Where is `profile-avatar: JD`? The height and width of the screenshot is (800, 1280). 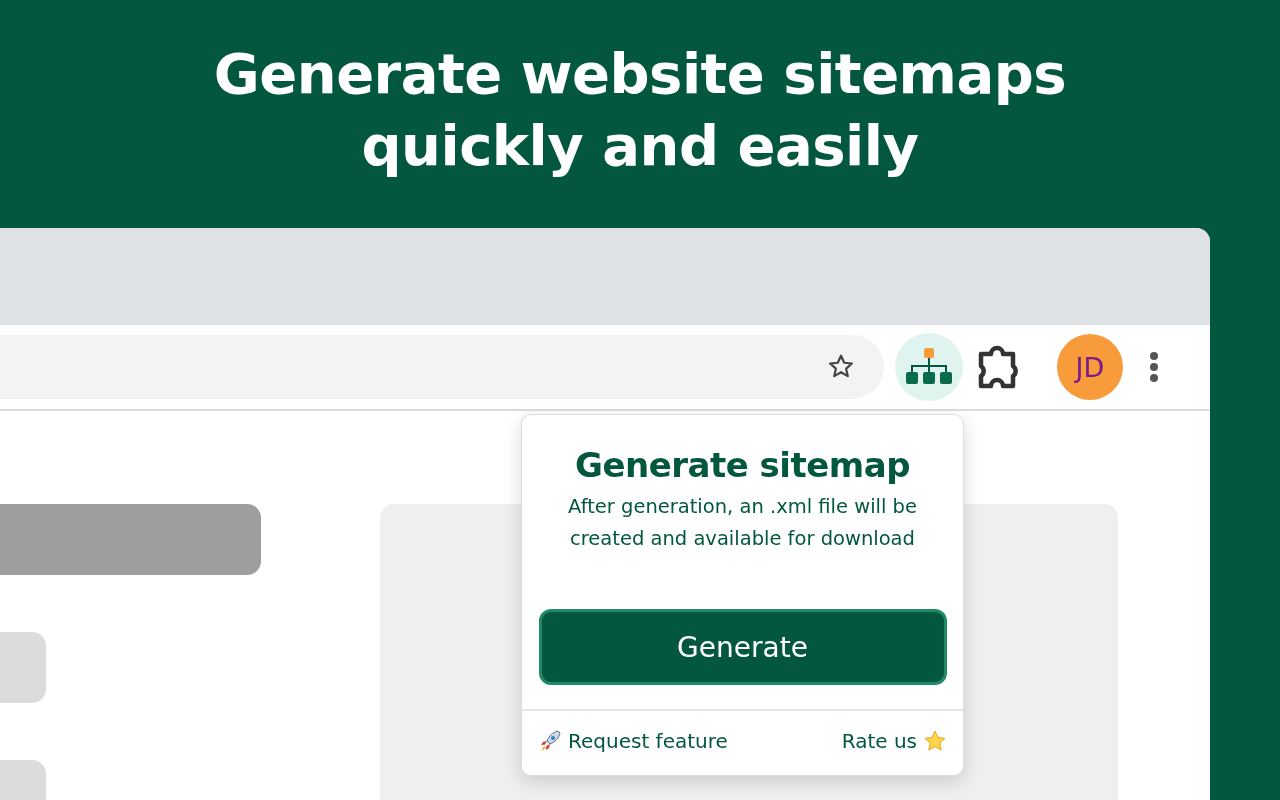 profile-avatar: JD is located at coordinates (1090, 367).